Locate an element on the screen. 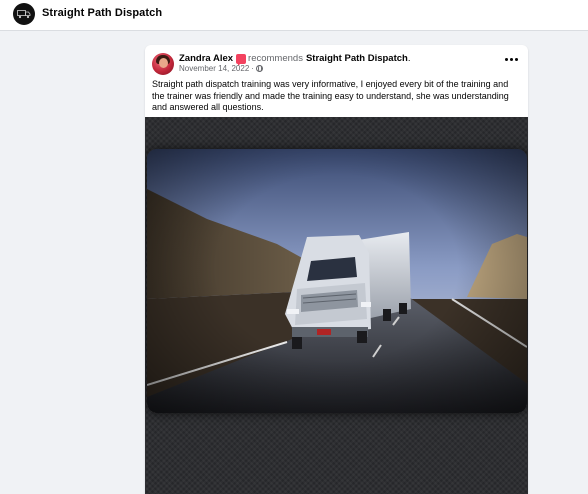 The image size is (588, 494). post-meta: November 14, 2022 · is located at coordinates (221, 68).